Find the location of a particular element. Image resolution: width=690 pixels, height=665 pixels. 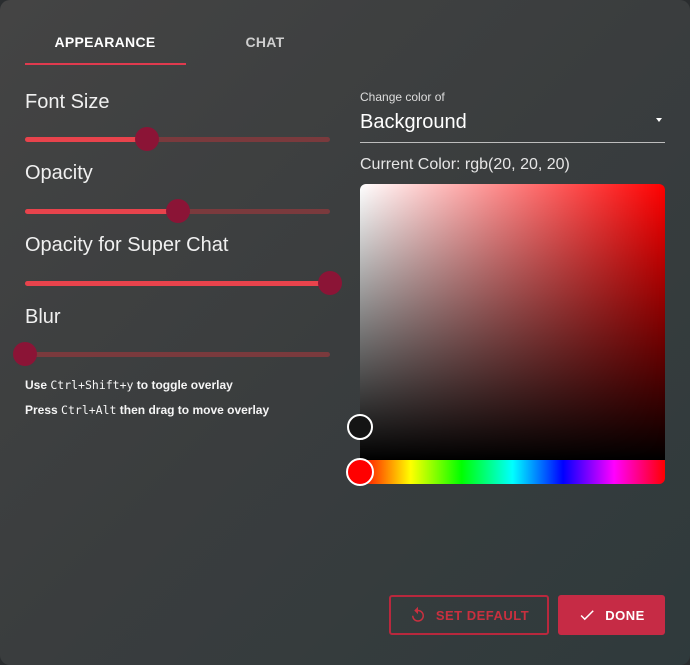

opacity-slider is located at coordinates (177, 211).